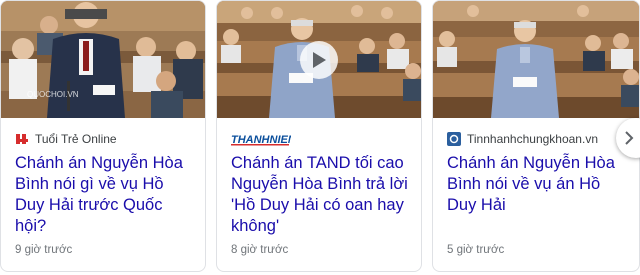 The width and height of the screenshot is (640, 275). What do you see at coordinates (22, 139) in the screenshot?
I see `tuoi-tre-logo-icon` at bounding box center [22, 139].